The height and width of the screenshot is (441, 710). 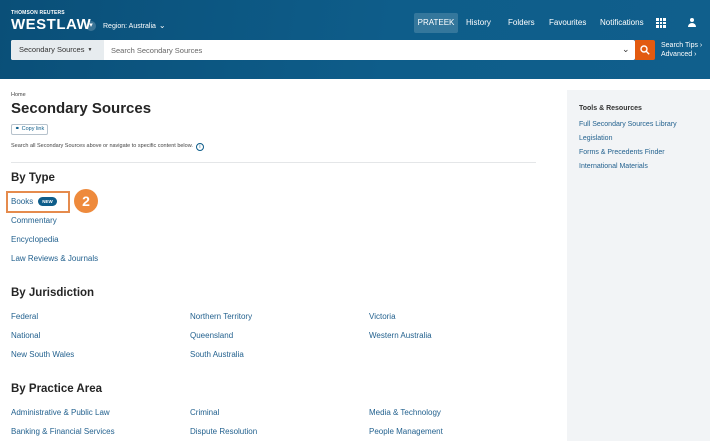 I want to click on practice-link-media-technology: Media & Technology, so click(x=405, y=412).